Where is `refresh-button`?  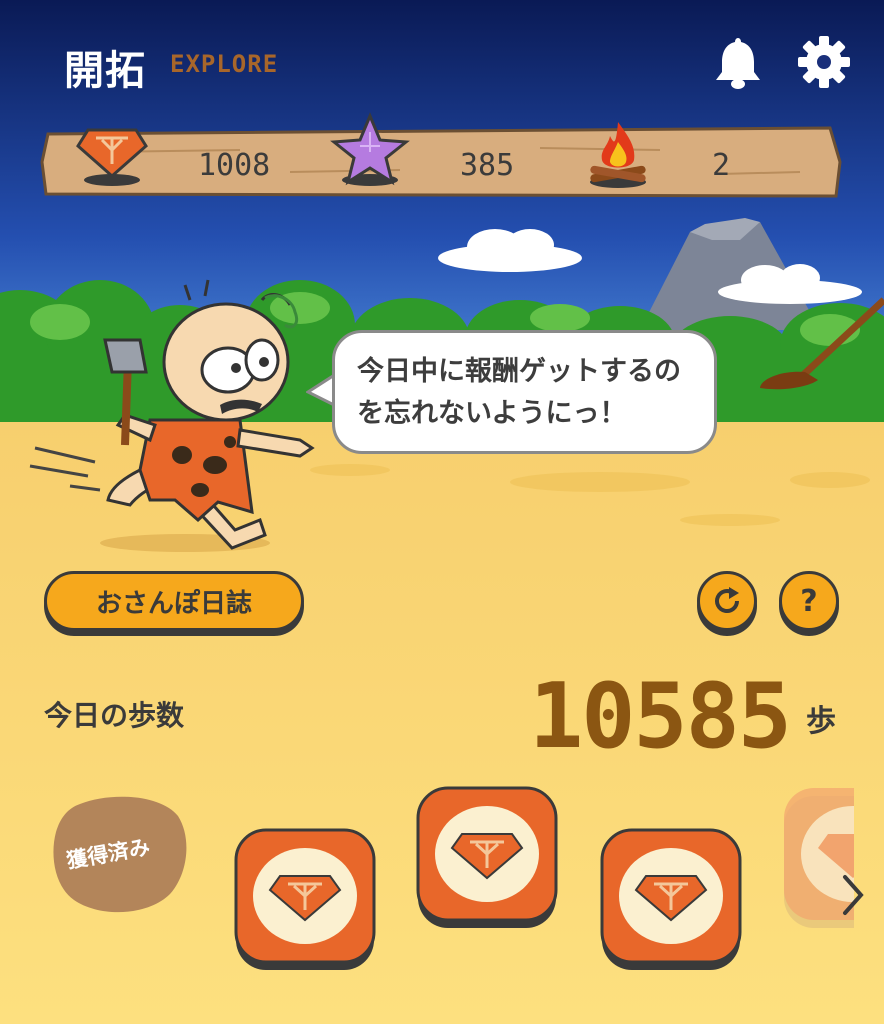 refresh-button is located at coordinates (727, 601).